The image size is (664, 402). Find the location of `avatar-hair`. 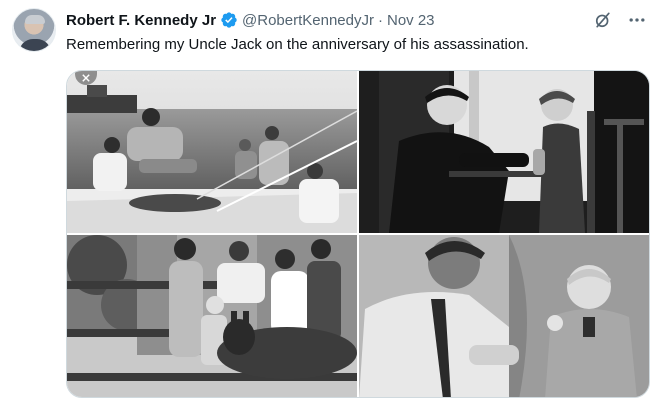

avatar-hair is located at coordinates (35, 19).